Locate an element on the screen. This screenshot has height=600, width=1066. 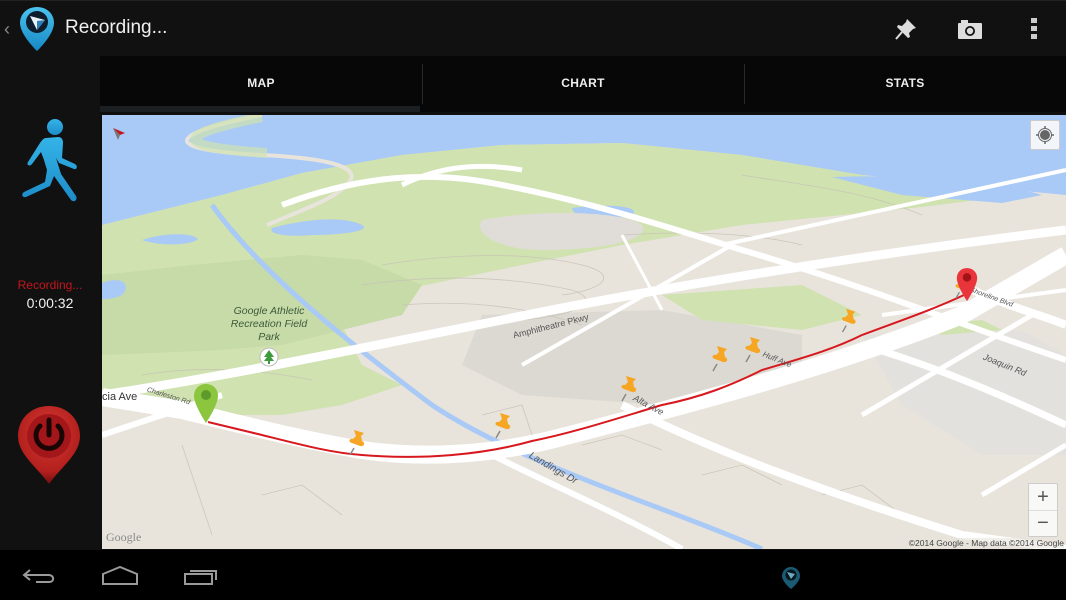
park-tree-icon is located at coordinates (269, 357).